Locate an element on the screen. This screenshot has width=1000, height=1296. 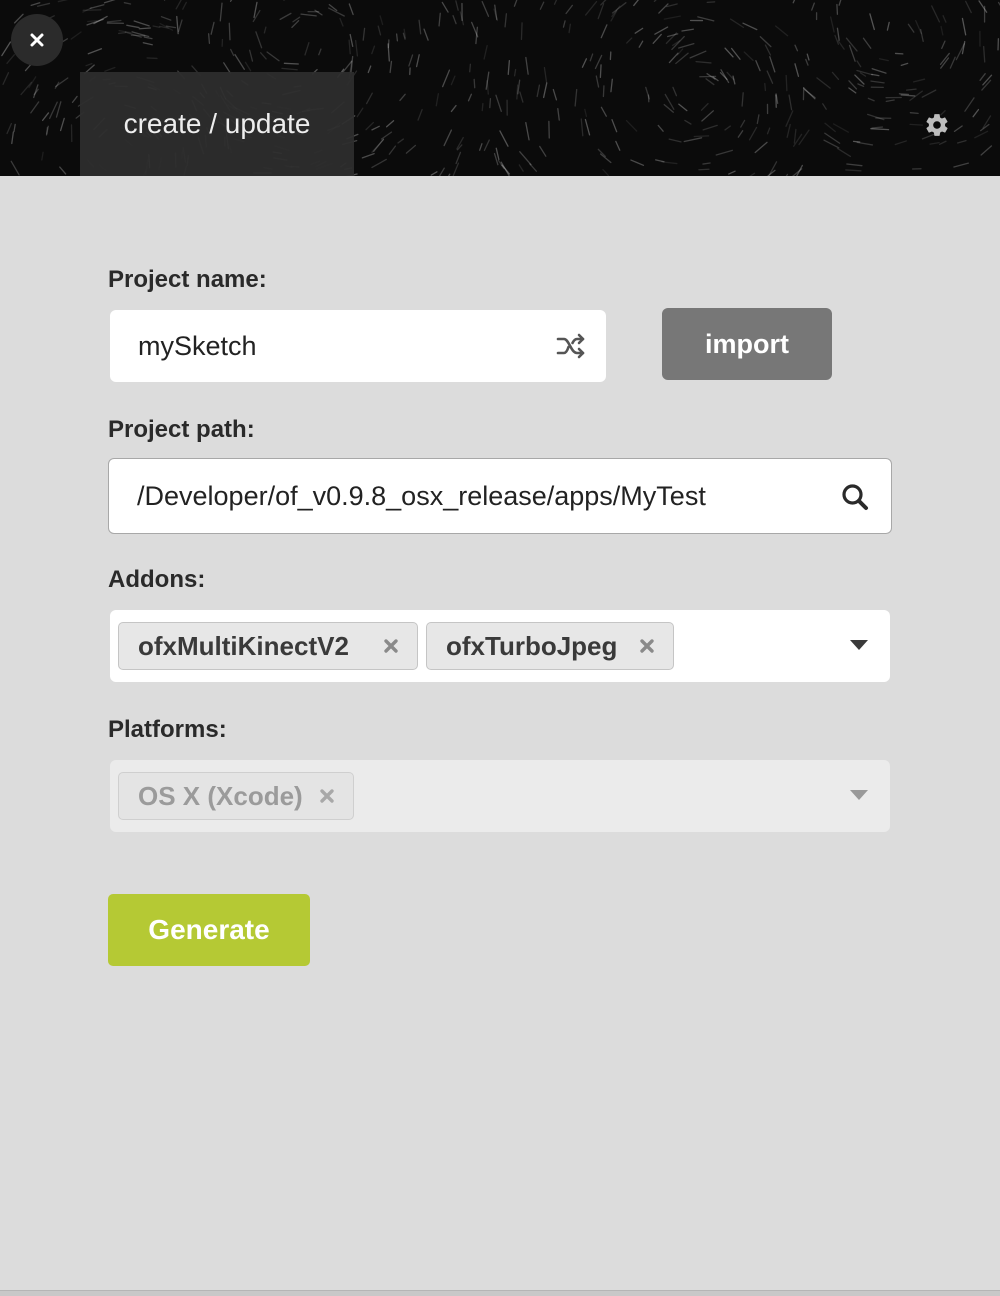
platform-chip-label: OS X (Xcode) is located at coordinates (220, 795).